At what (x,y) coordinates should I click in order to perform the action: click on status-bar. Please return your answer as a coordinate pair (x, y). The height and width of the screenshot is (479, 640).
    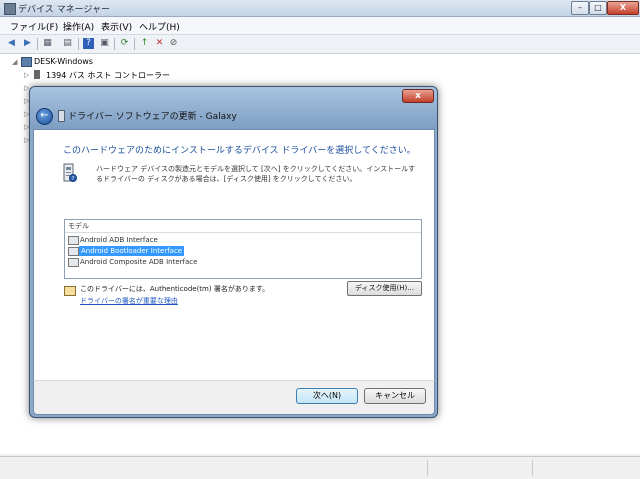
    Looking at the image, I should click on (320, 467).